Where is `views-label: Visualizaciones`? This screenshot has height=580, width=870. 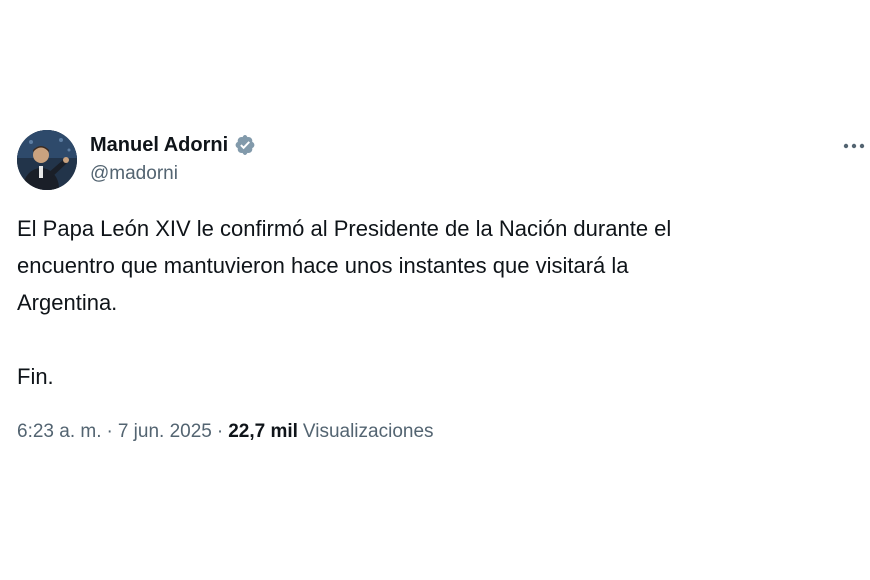 views-label: Visualizaciones is located at coordinates (368, 431).